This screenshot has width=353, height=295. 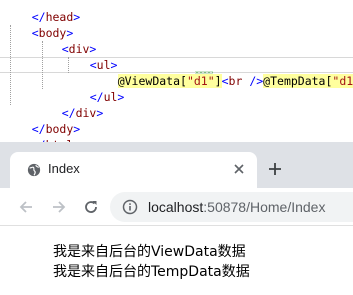 What do you see at coordinates (42, 131) in the screenshot?
I see `code-line-html-close: </html>` at bounding box center [42, 131].